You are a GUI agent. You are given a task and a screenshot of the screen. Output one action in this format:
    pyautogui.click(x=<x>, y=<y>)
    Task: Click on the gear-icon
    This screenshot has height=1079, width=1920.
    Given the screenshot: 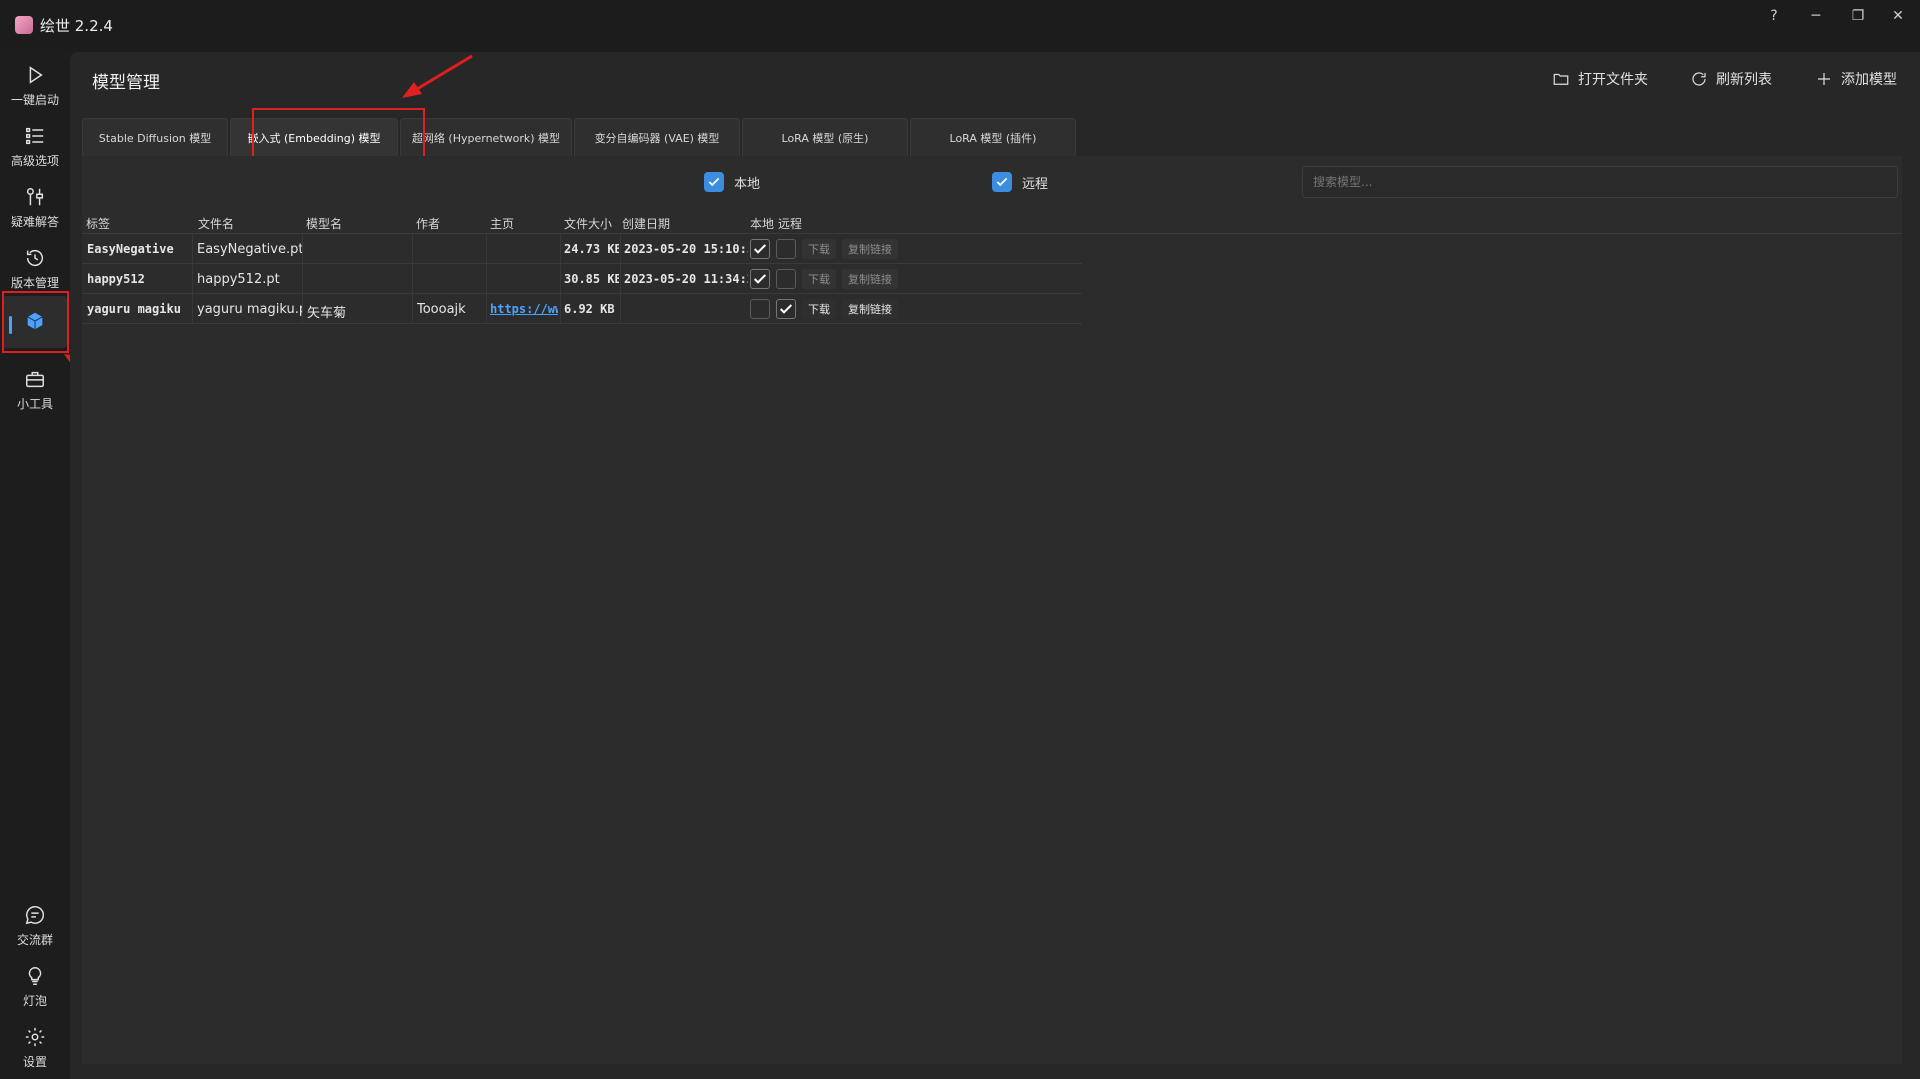 What is the action you would take?
    pyautogui.click(x=35, y=1037)
    